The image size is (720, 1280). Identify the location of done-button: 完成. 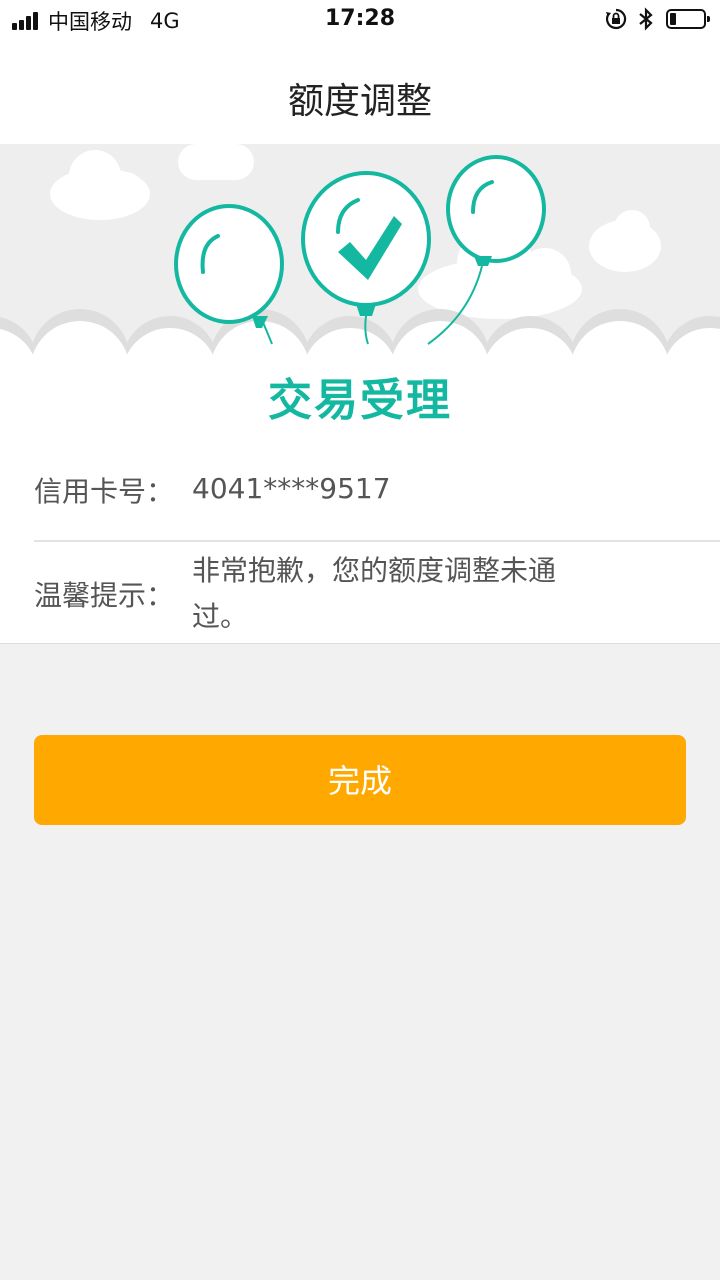
(360, 780).